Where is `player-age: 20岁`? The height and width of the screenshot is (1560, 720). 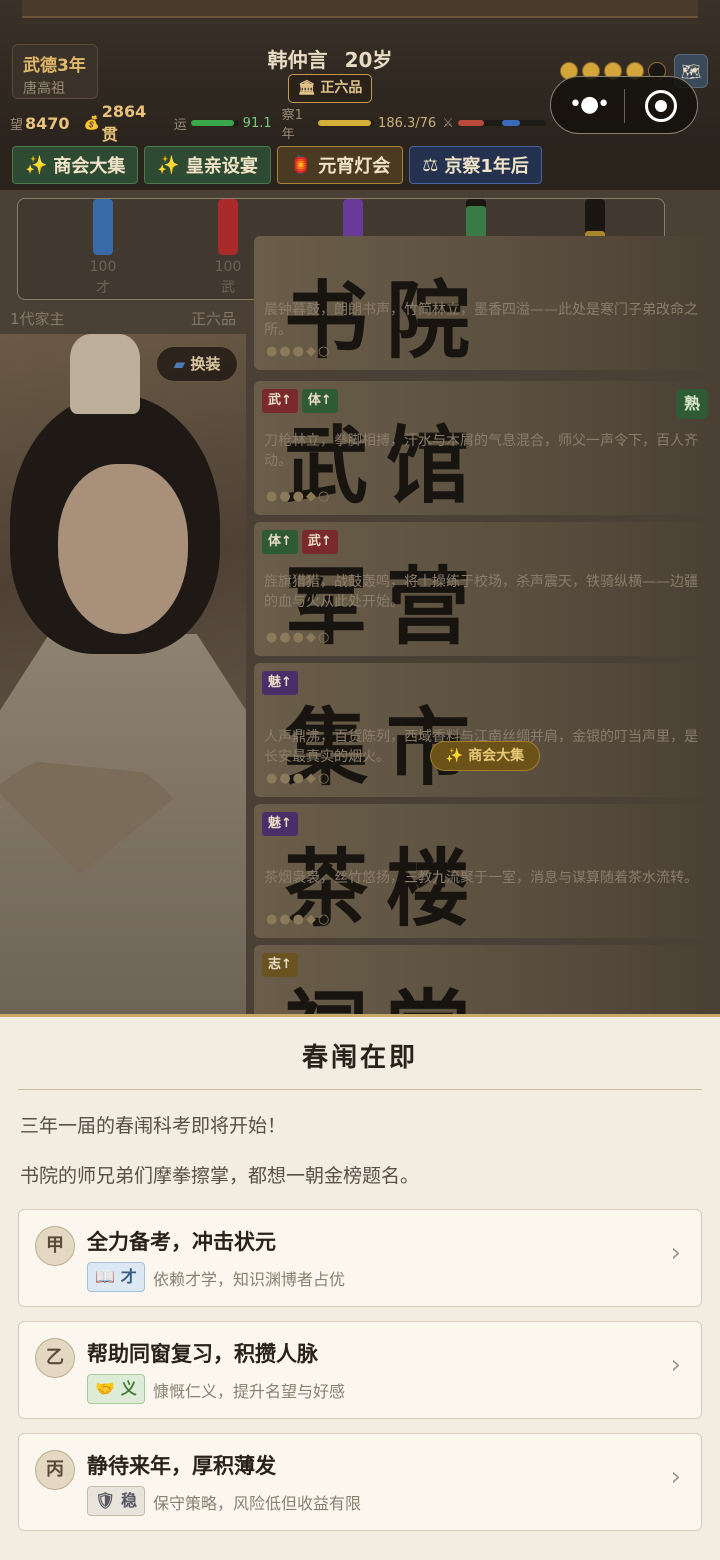 player-age: 20岁 is located at coordinates (368, 60).